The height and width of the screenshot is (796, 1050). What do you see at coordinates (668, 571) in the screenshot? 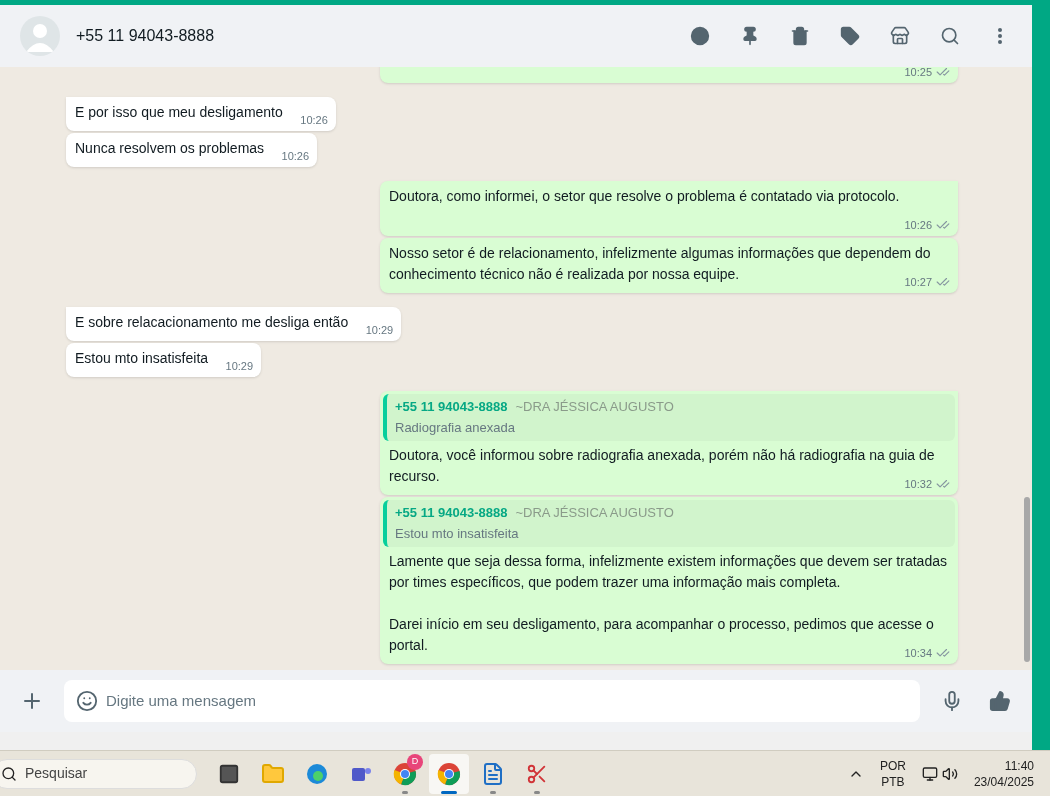
I see `message-text: Lamente que seja dessa forma, infelizmente existem informações que devem ser tratadas por times específicos, que podem trazer uma informação mais completa.` at bounding box center [668, 571].